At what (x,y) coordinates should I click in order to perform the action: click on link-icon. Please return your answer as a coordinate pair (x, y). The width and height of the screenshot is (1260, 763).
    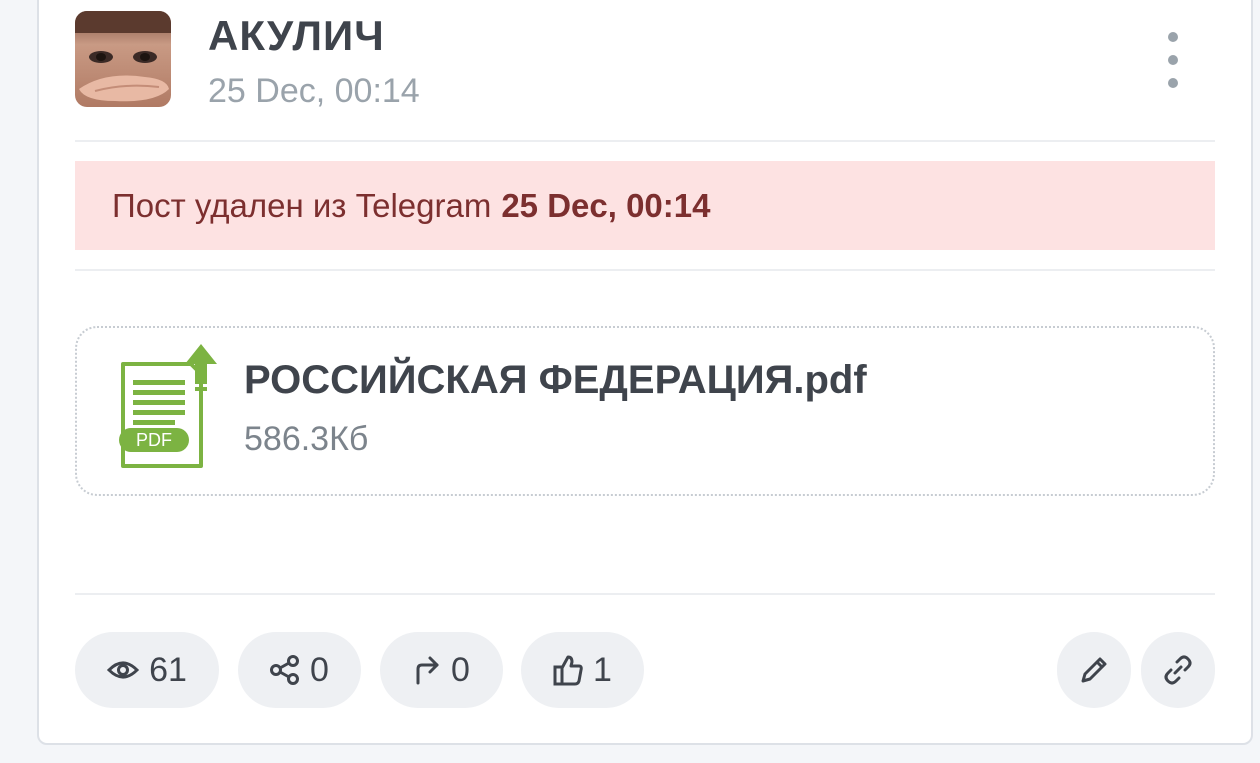
    Looking at the image, I should click on (1178, 670).